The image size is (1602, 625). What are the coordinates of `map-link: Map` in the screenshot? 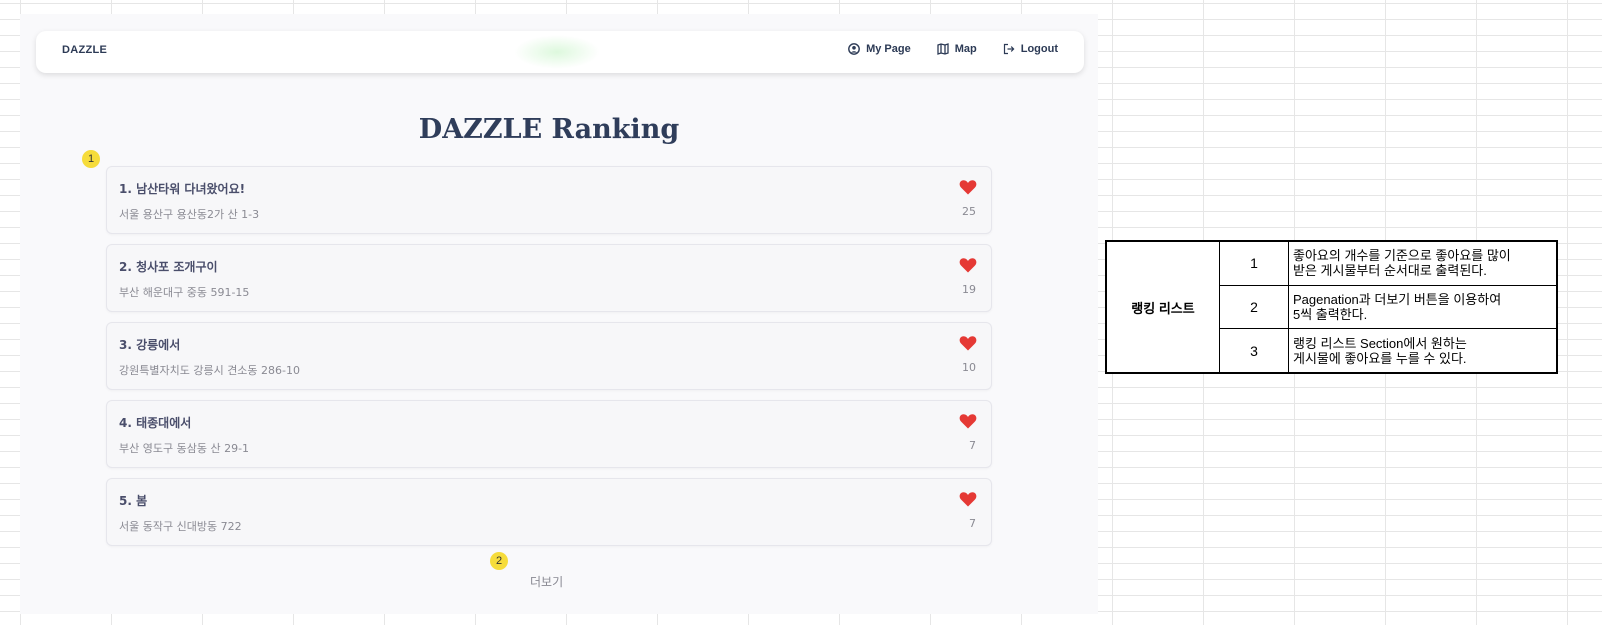 It's located at (957, 49).